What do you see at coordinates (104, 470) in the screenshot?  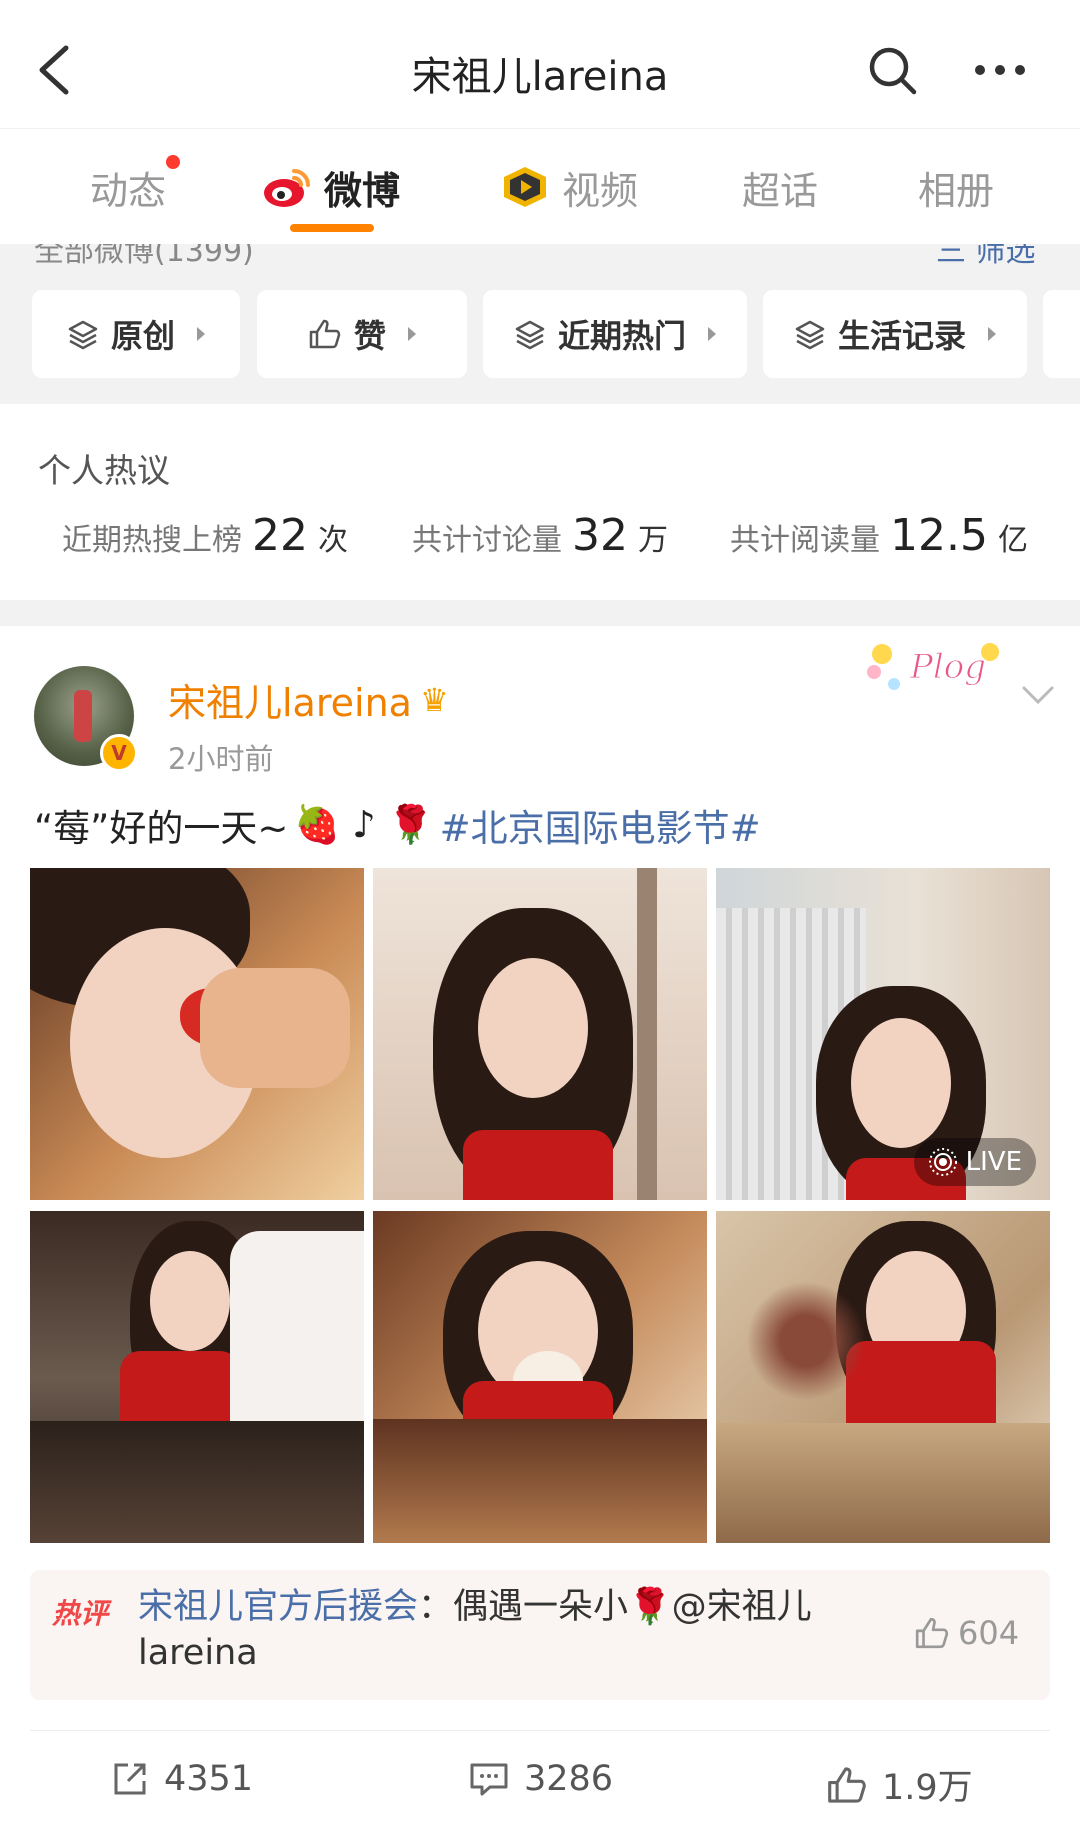 I see `heat-title: 个人热议` at bounding box center [104, 470].